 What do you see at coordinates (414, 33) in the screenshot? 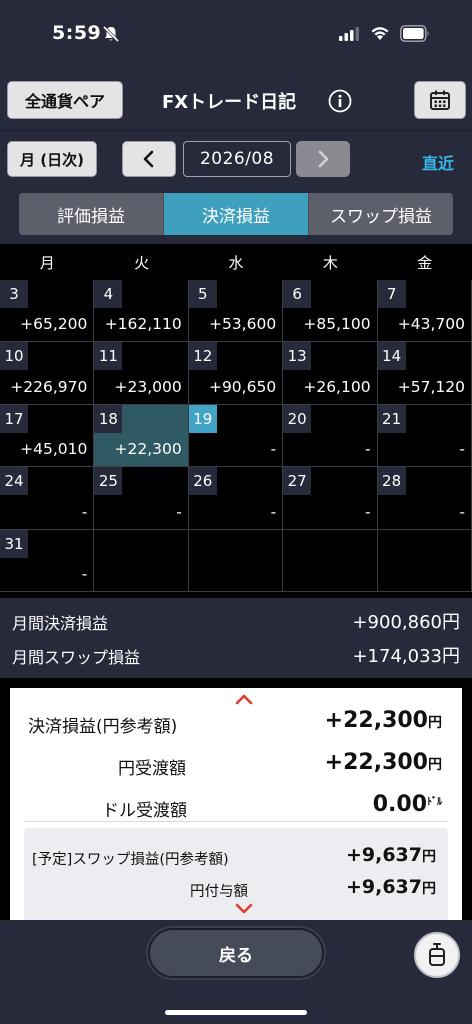
I see `battery-icon` at bounding box center [414, 33].